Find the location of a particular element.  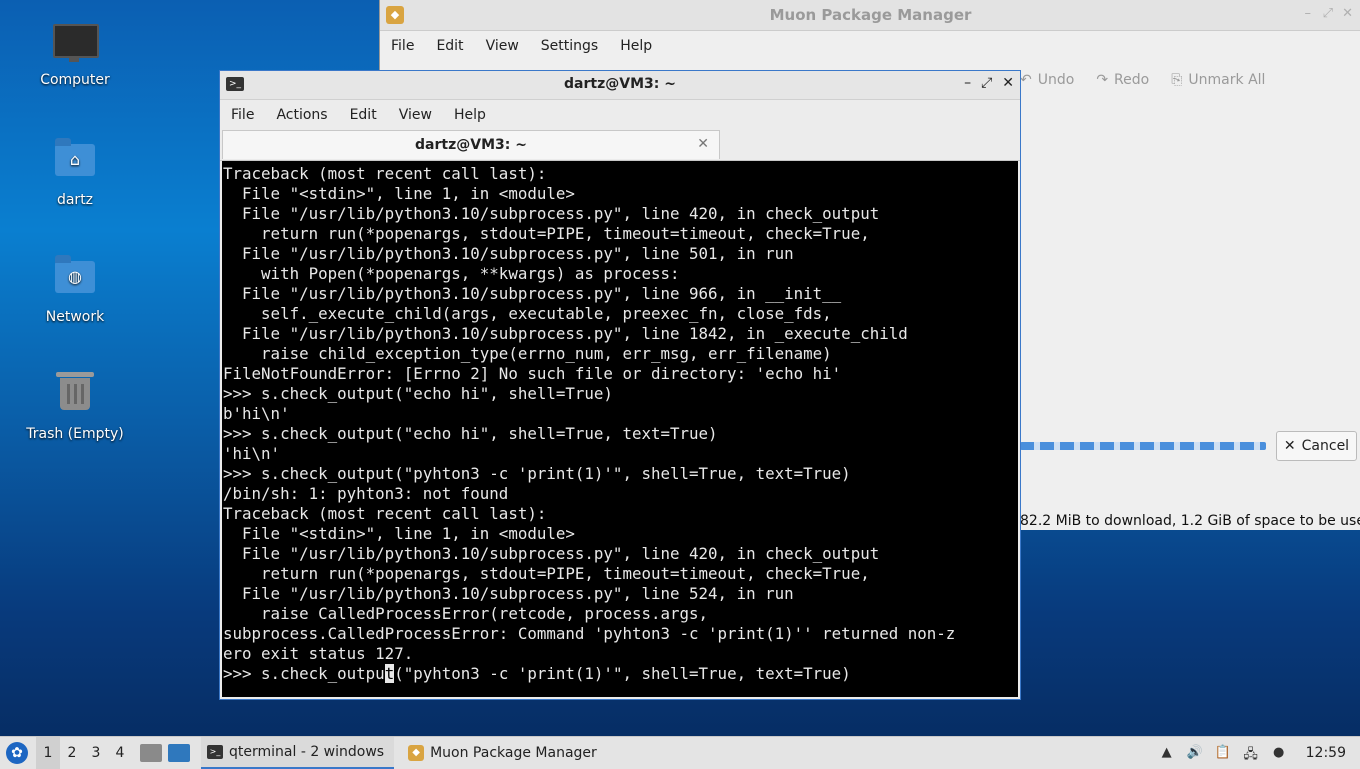

muon-menubar: File Edit View Settings Help is located at coordinates (870, 46).